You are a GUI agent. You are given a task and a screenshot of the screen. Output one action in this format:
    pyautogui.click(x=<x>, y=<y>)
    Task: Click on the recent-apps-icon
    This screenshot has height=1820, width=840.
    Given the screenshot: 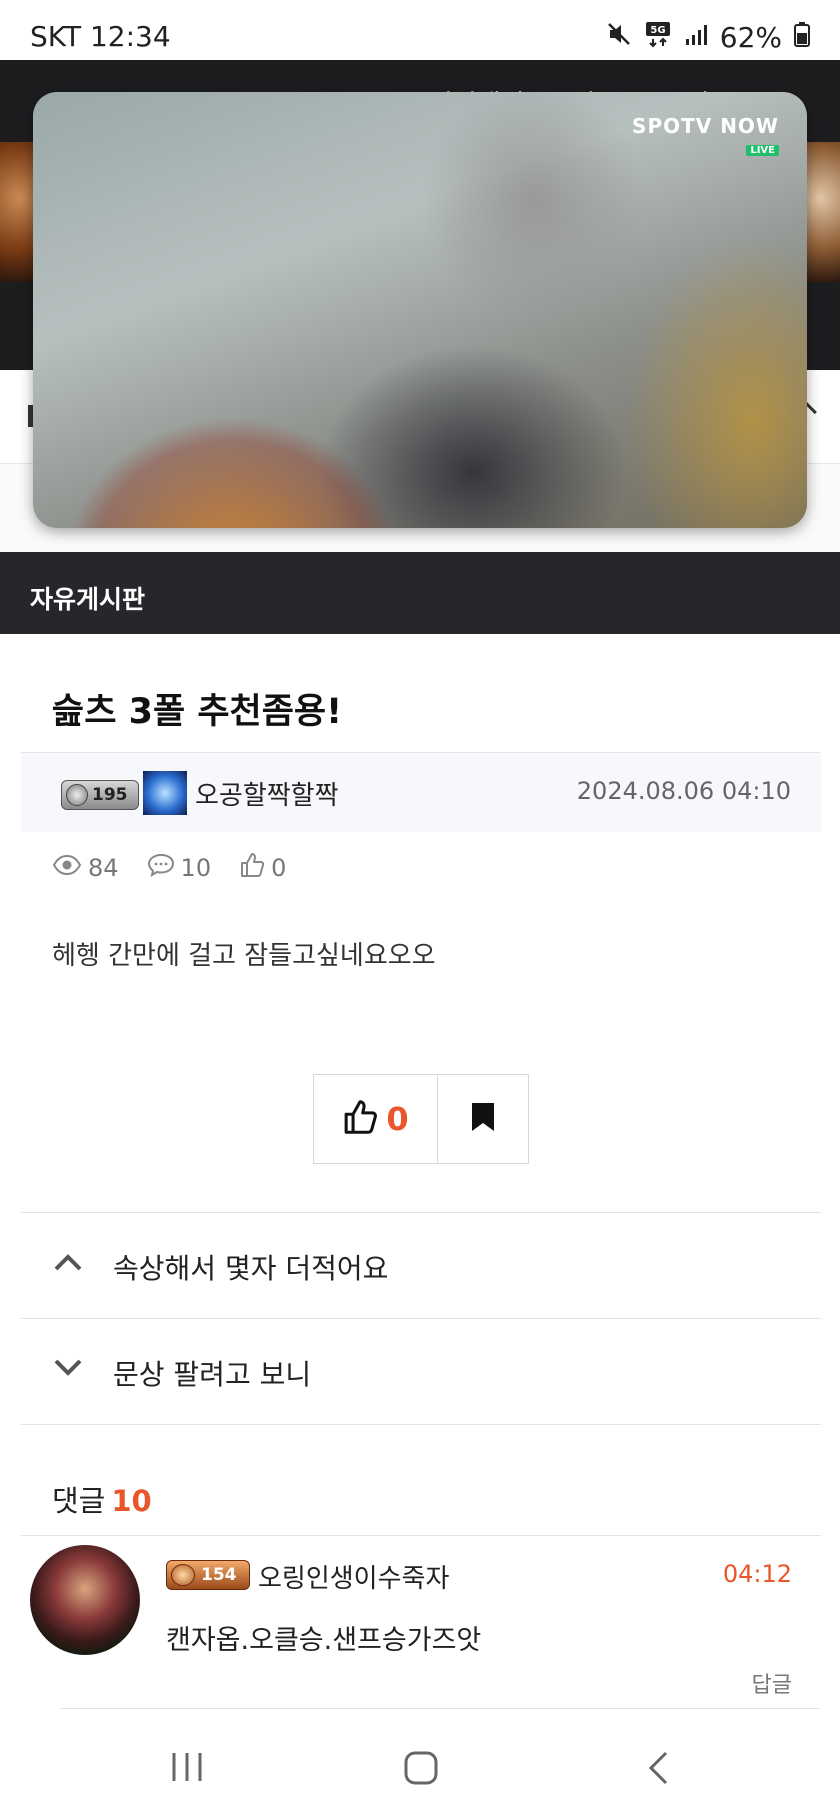 What is the action you would take?
    pyautogui.click(x=187, y=1769)
    